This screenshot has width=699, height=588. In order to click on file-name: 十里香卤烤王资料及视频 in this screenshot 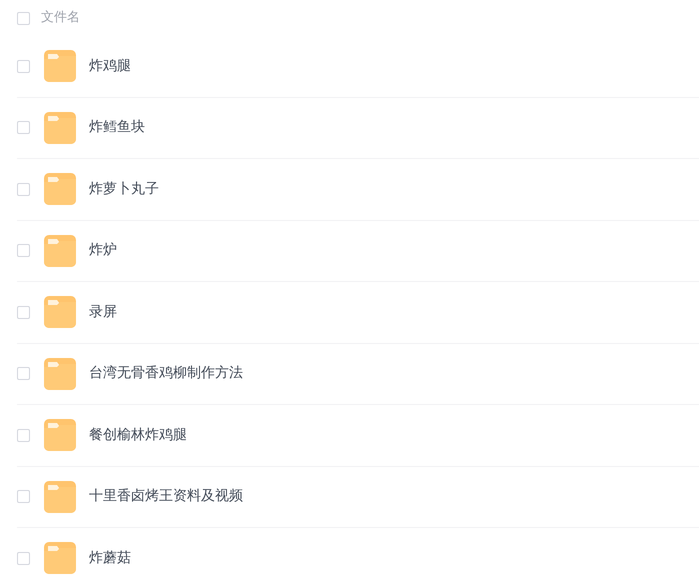, I will do `click(166, 497)`.